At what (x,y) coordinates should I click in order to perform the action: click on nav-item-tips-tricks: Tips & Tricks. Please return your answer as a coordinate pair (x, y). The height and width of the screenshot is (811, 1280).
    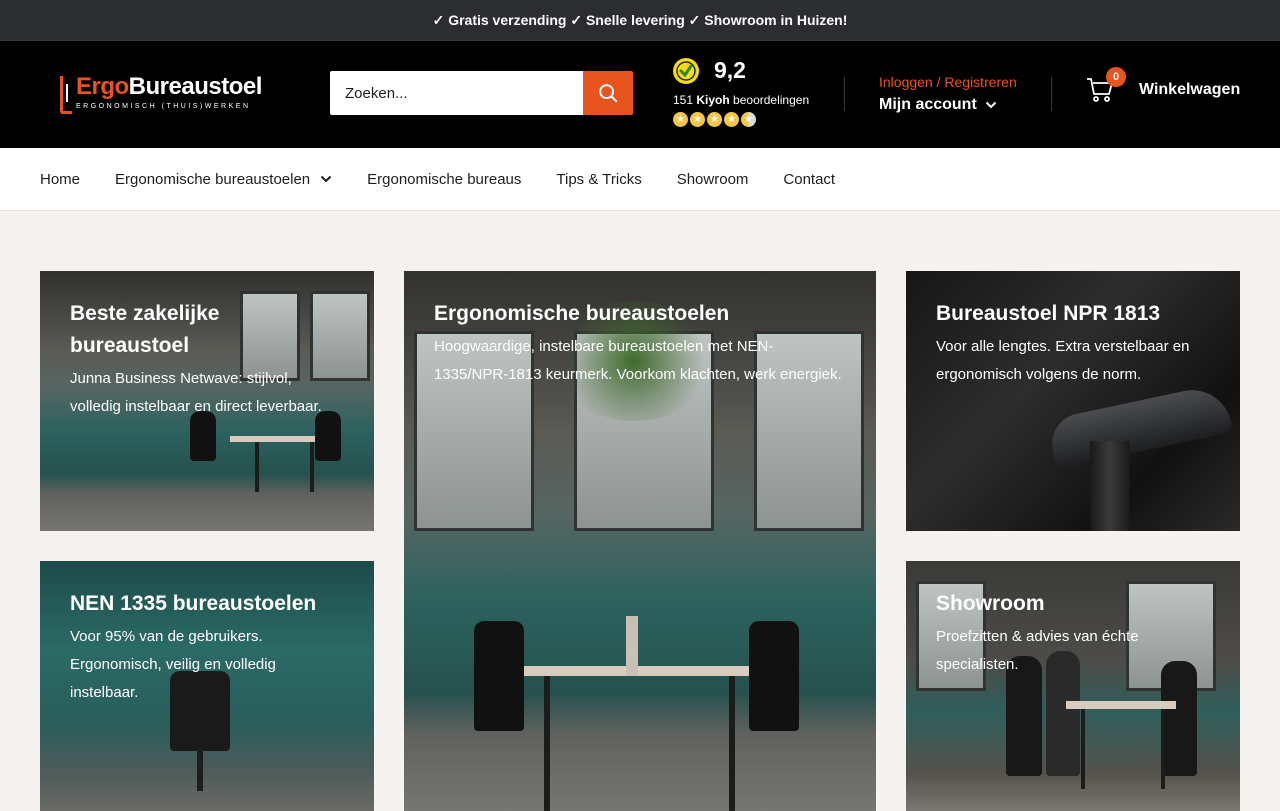
    Looking at the image, I should click on (598, 179).